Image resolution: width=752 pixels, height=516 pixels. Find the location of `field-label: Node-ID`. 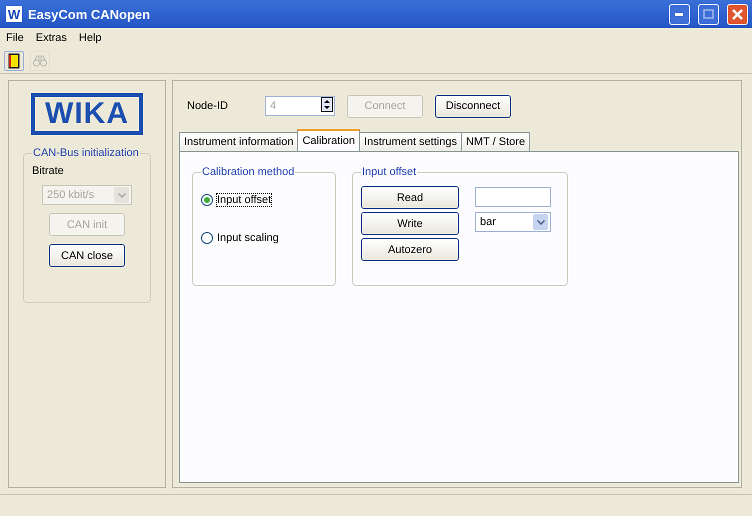

field-label: Node-ID is located at coordinates (208, 106).